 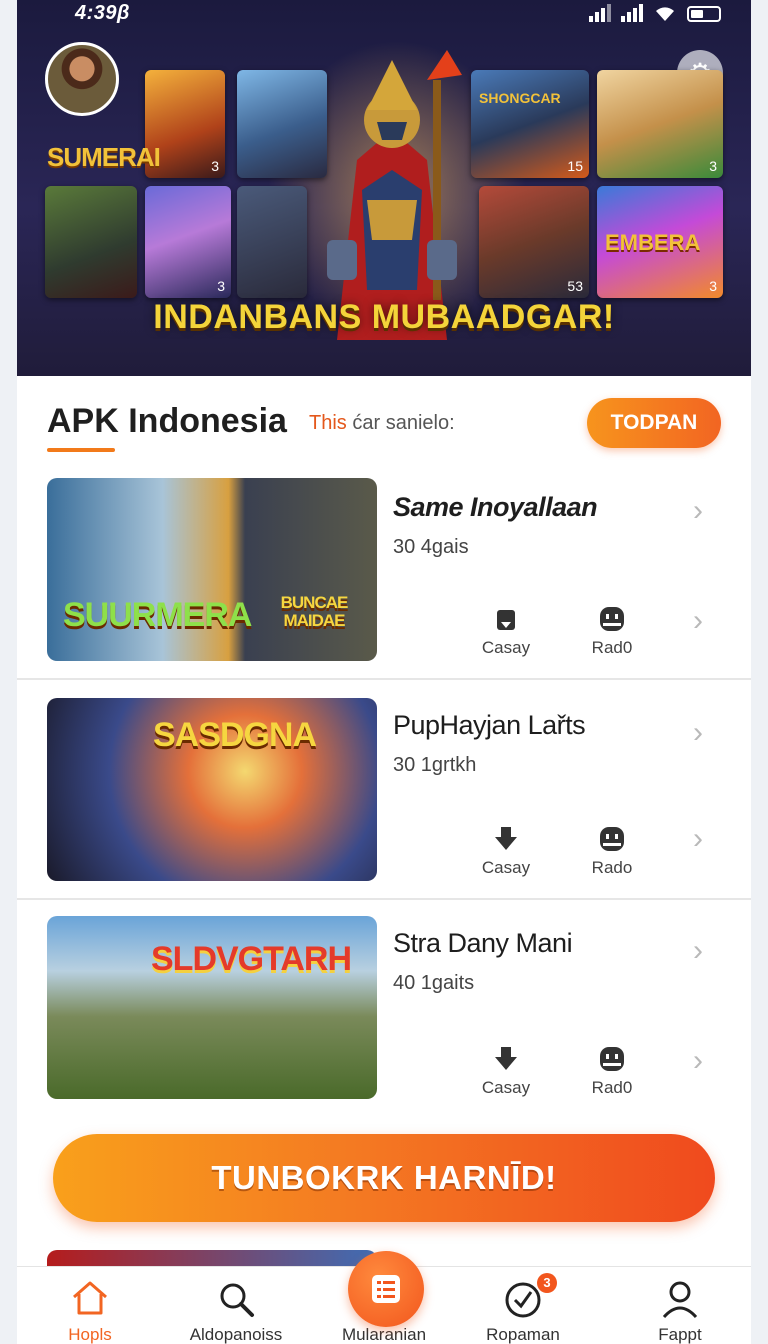 I want to click on game-thumbnail: SASDGNA, so click(x=212, y=789).